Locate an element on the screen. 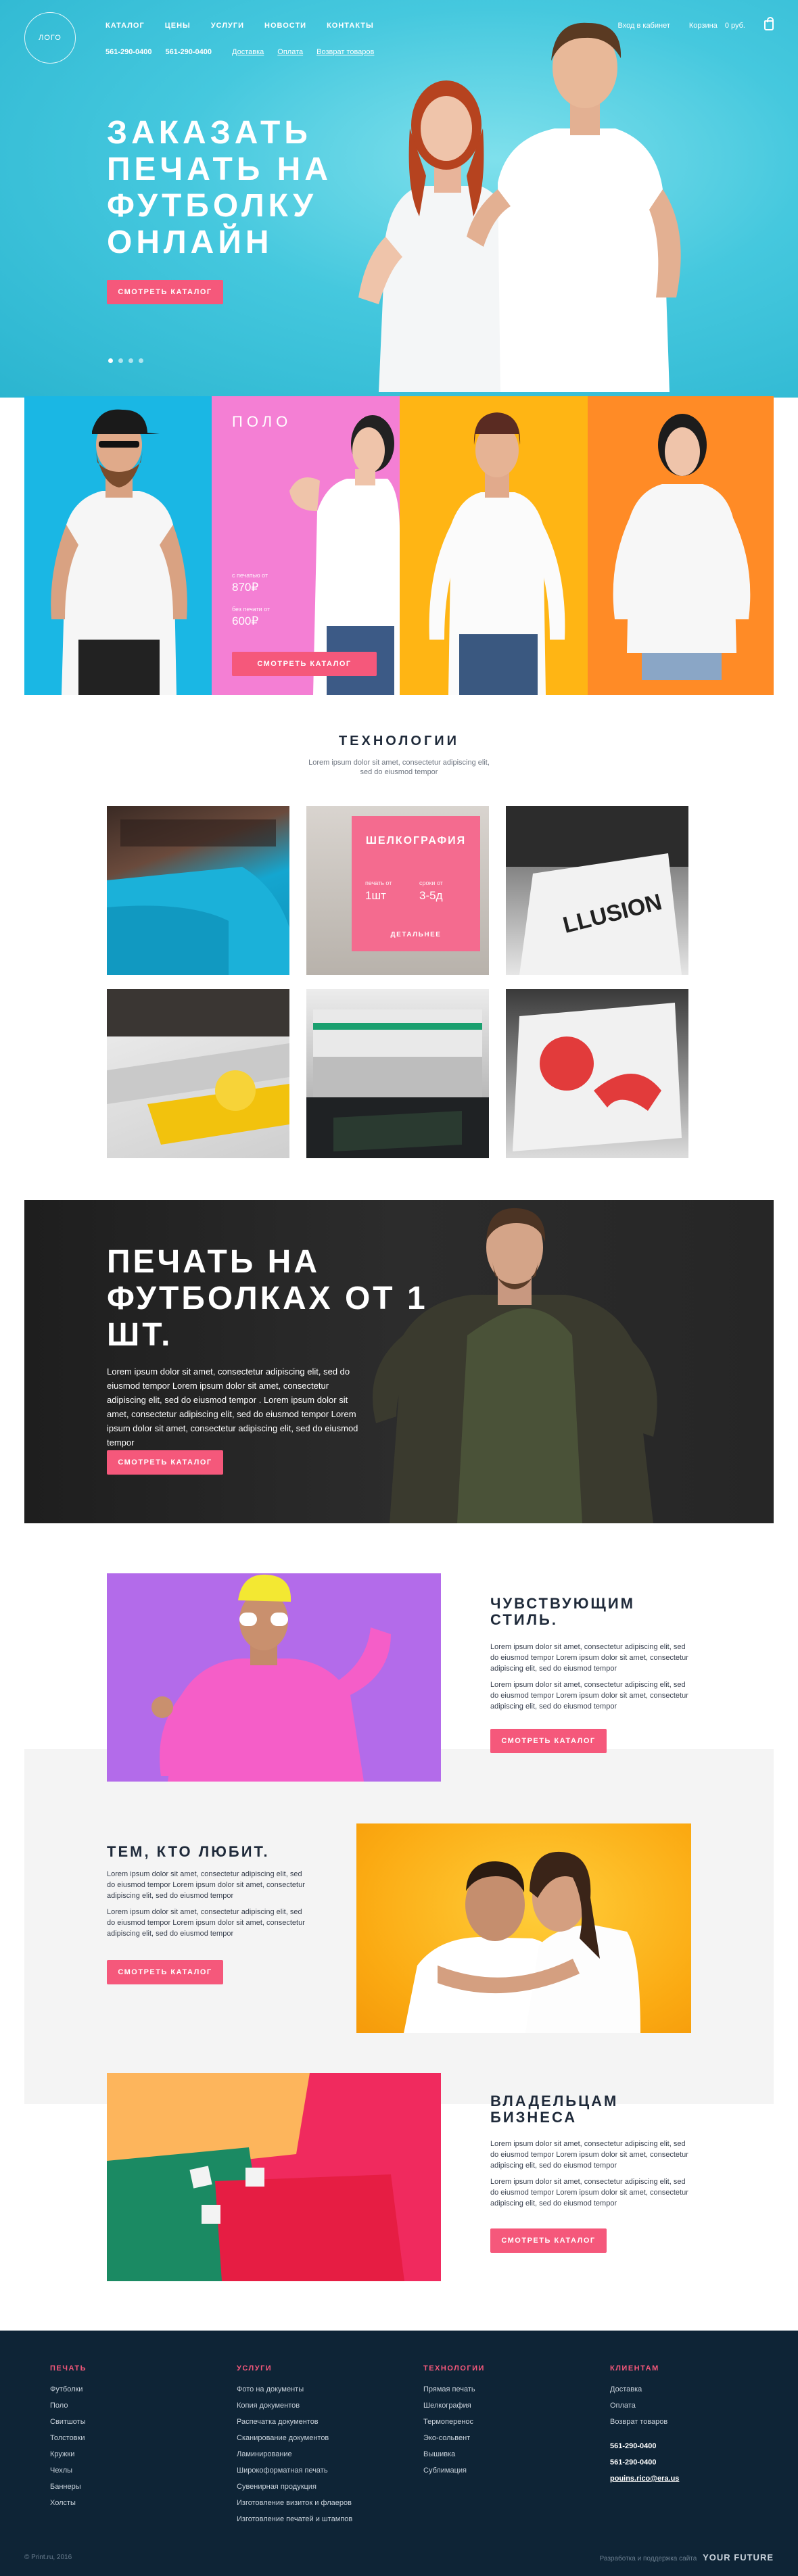 Image resolution: width=798 pixels, height=2576 pixels. tech-sublimation-tile is located at coordinates (597, 1073).